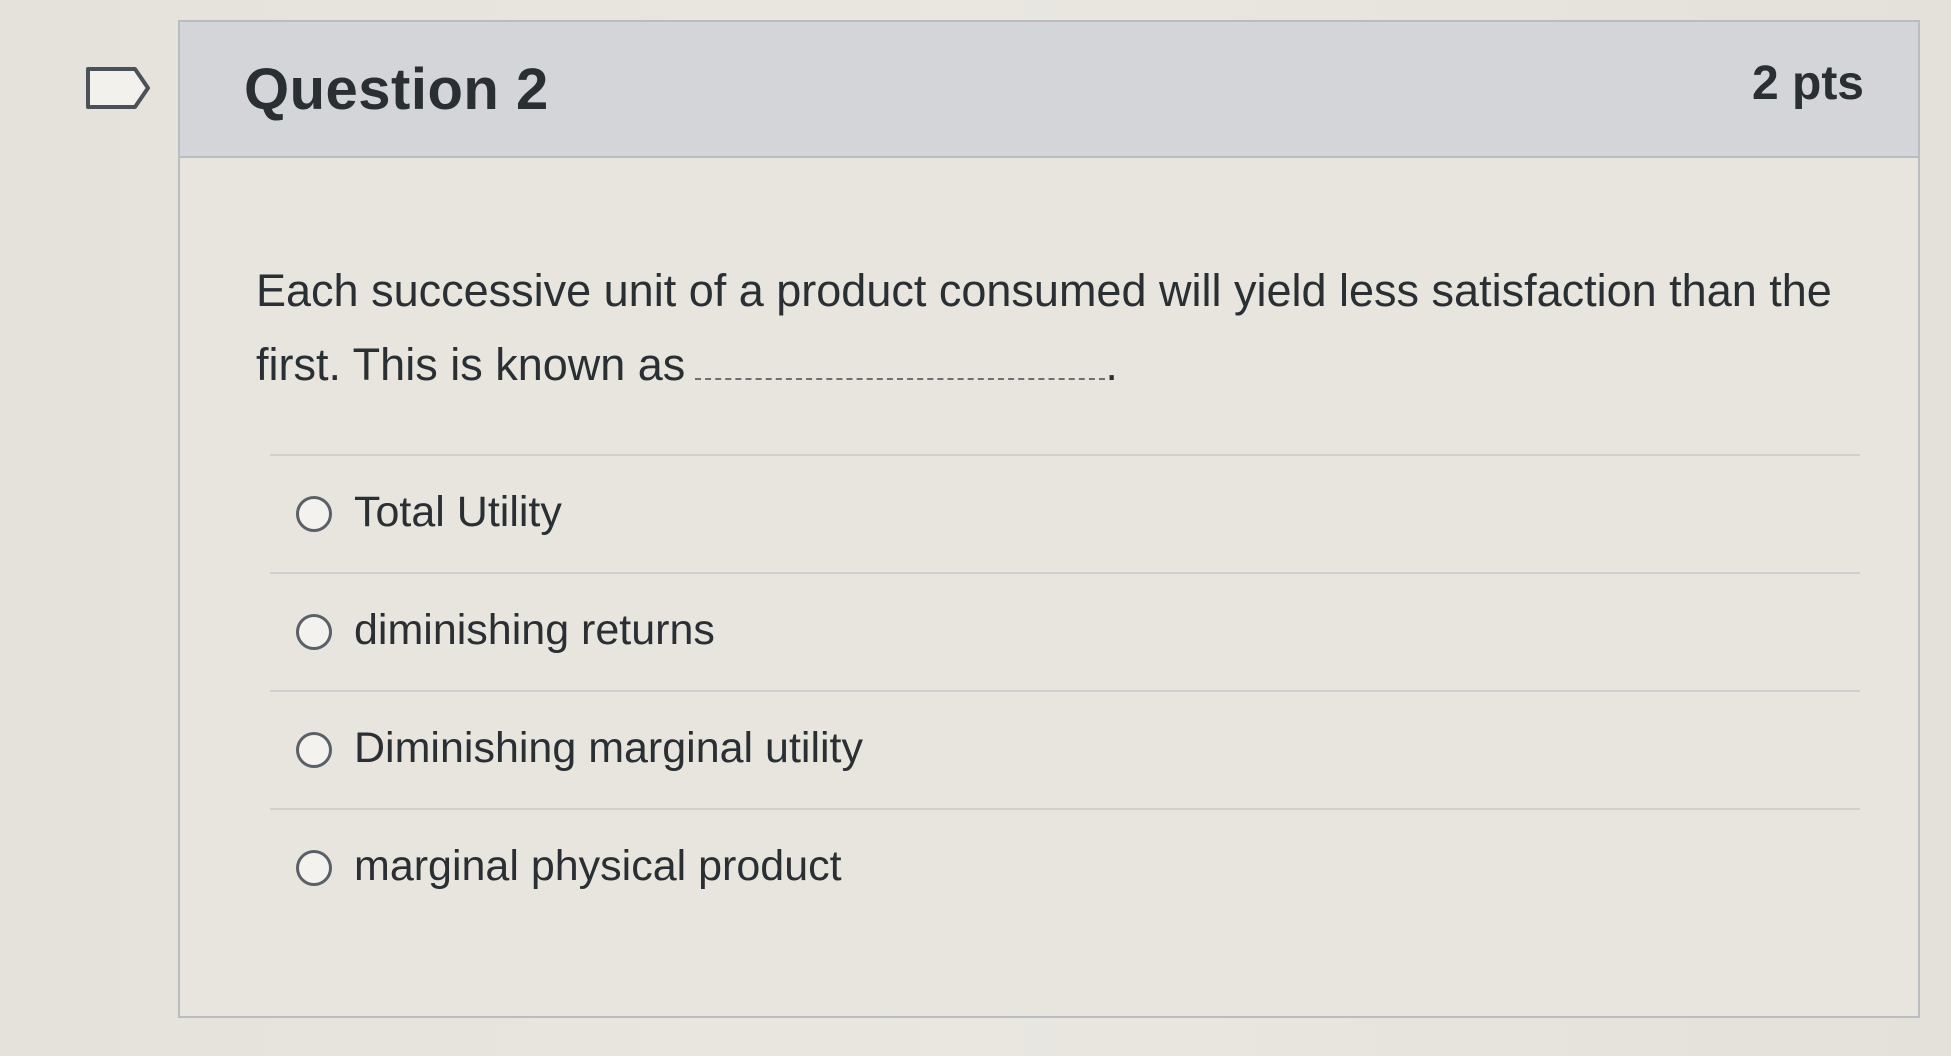 The height and width of the screenshot is (1056, 1951). I want to click on answer-label: Diminishing marginal utility, so click(609, 748).